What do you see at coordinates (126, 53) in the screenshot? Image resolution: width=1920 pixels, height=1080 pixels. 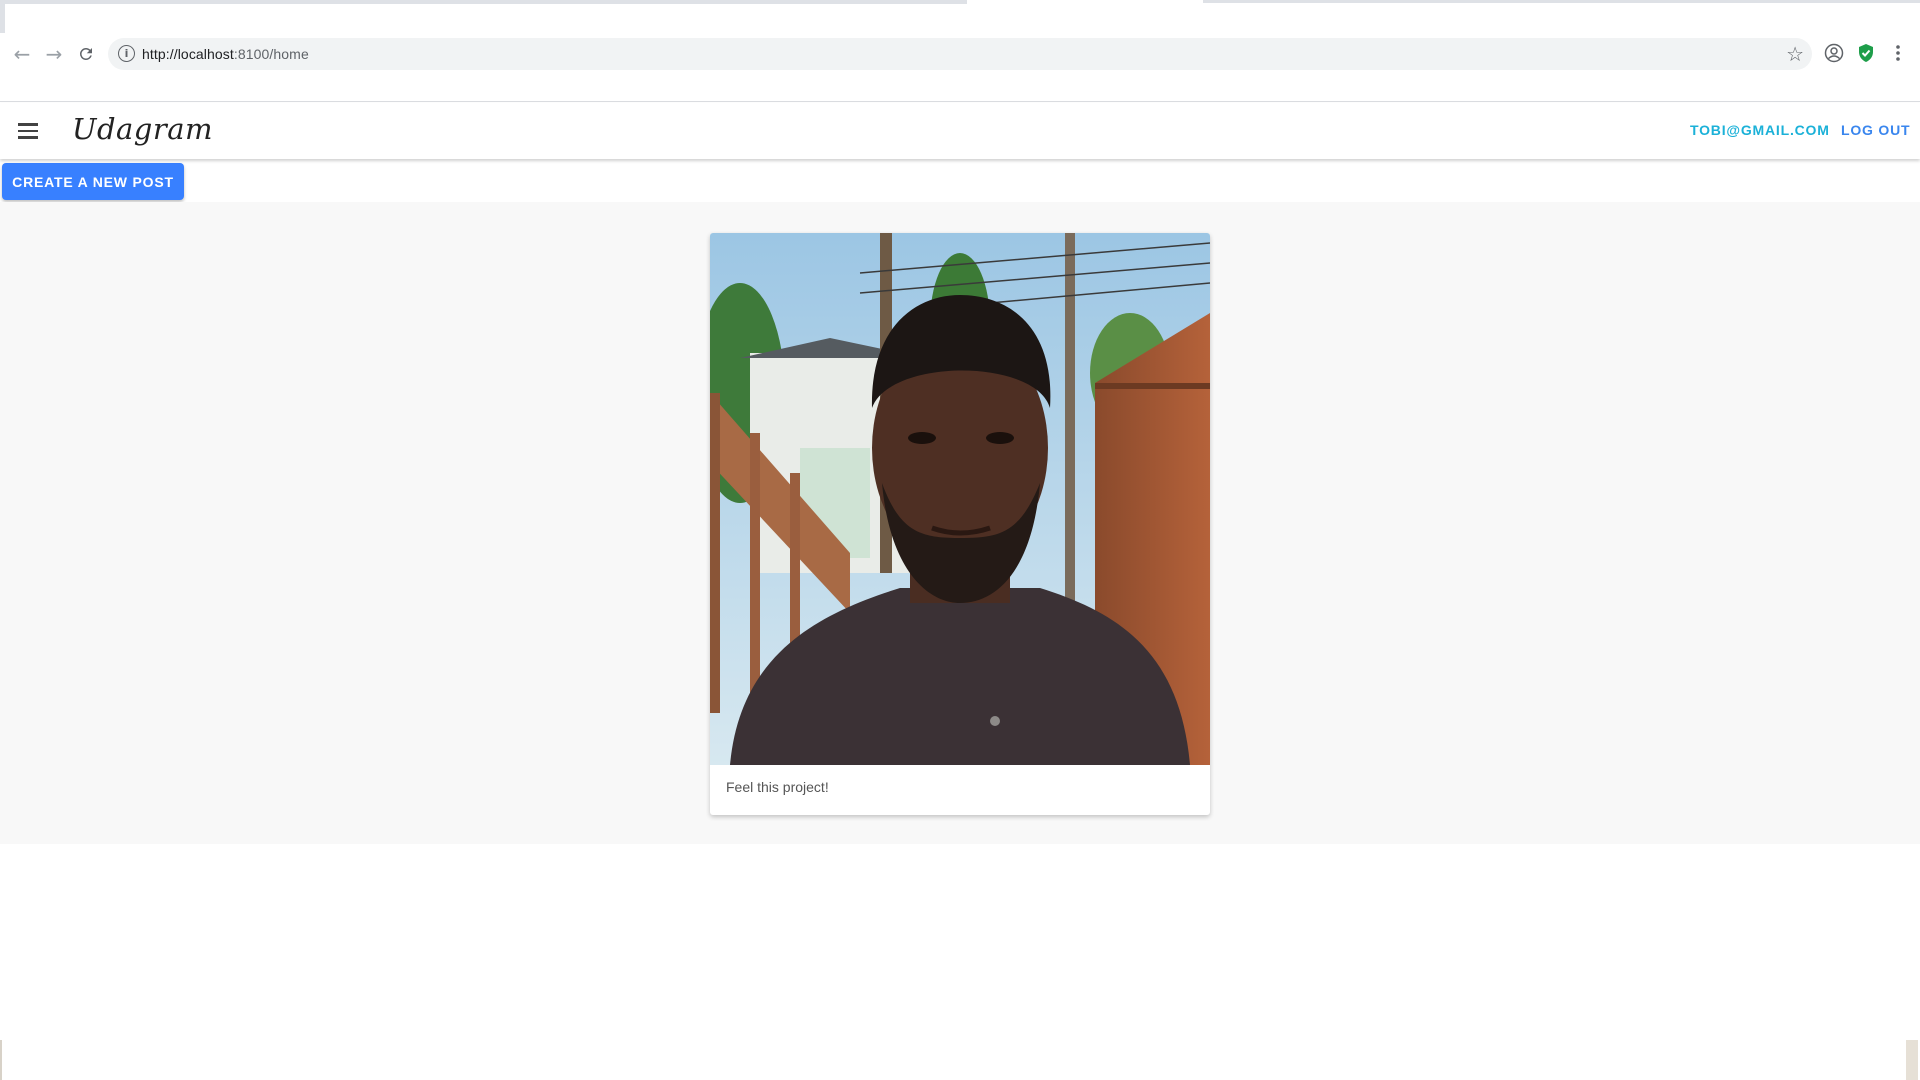 I see `info-icon: i` at bounding box center [126, 53].